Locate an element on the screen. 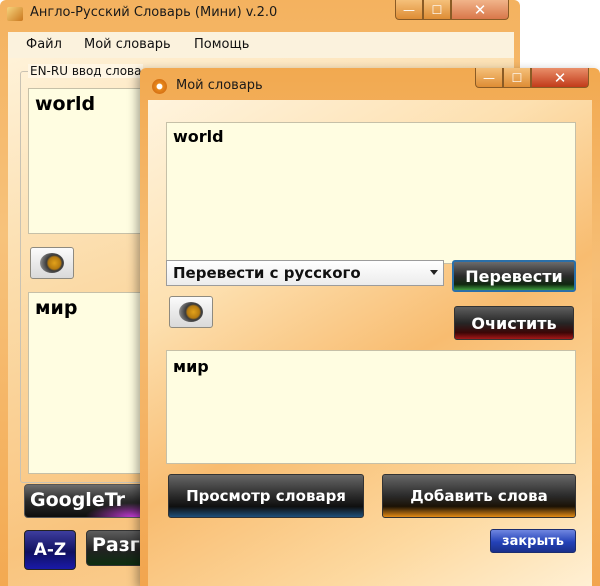  menu-help: Помощь is located at coordinates (221, 44).